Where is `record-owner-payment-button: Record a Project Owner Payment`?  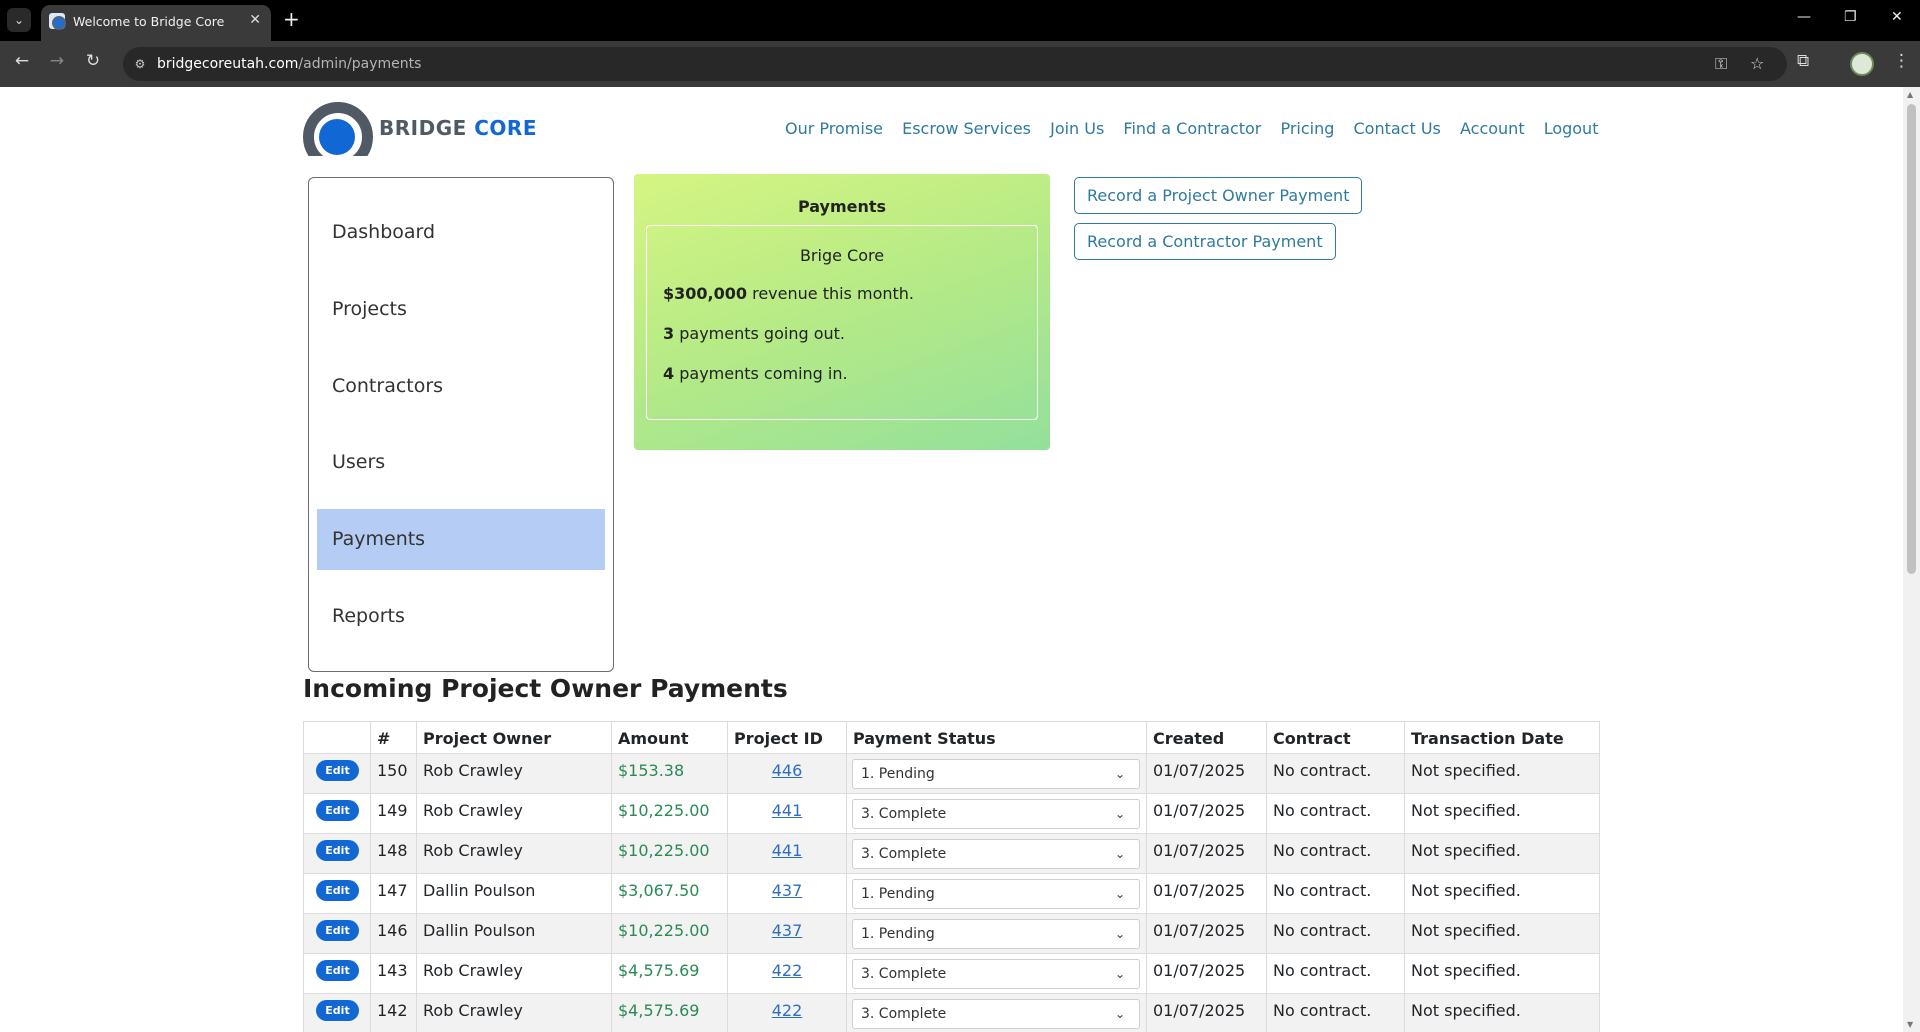 record-owner-payment-button: Record a Project Owner Payment is located at coordinates (1218, 195).